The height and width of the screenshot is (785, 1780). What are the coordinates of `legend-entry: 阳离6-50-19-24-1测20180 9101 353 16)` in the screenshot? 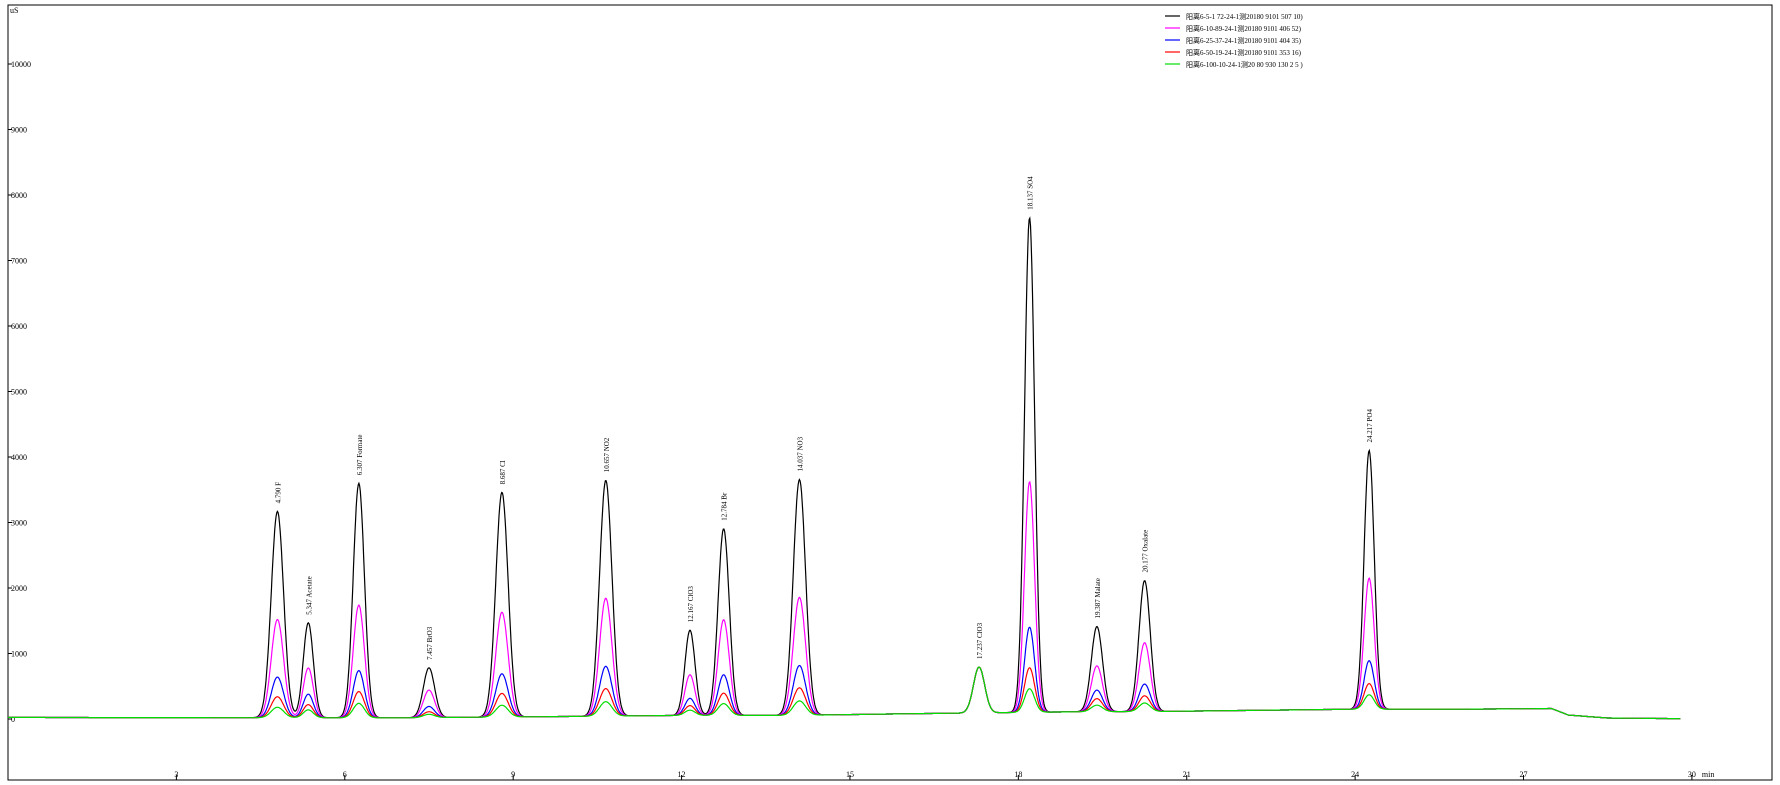 It's located at (1244, 52).